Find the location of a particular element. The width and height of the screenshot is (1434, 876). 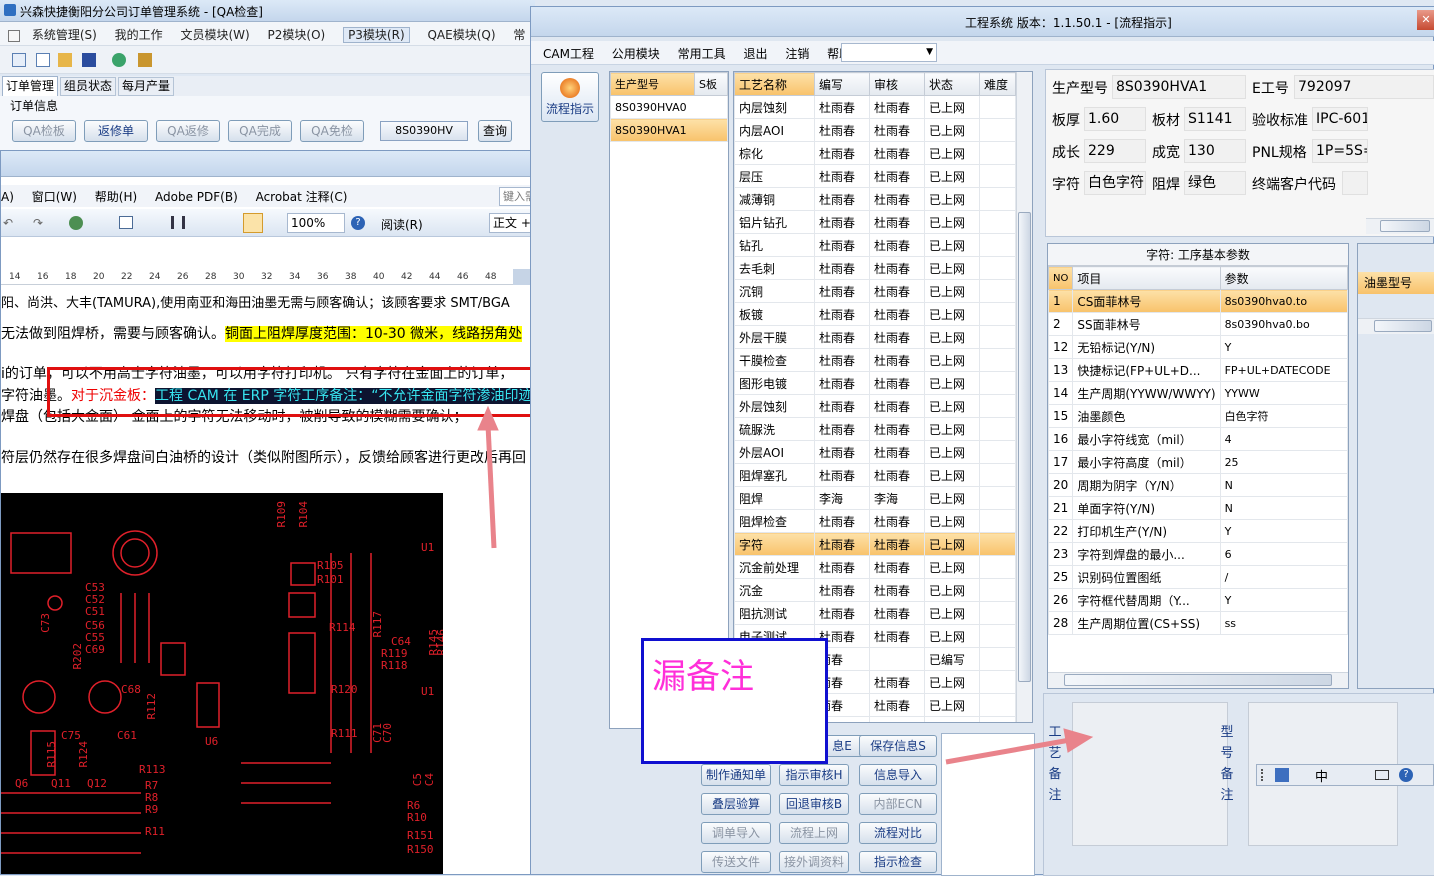

columns-icon is located at coordinates (178, 222).